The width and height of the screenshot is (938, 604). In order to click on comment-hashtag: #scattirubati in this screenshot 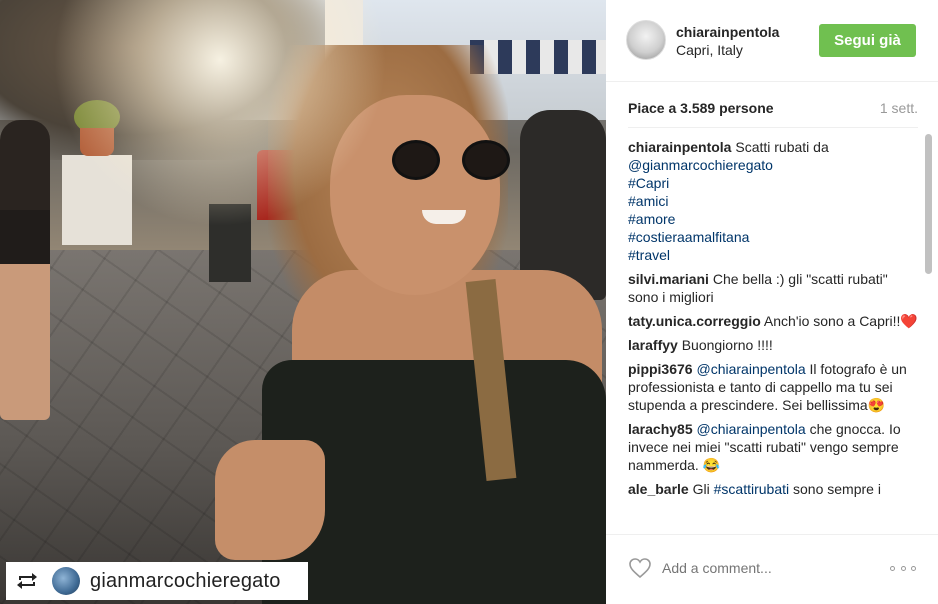, I will do `click(751, 489)`.